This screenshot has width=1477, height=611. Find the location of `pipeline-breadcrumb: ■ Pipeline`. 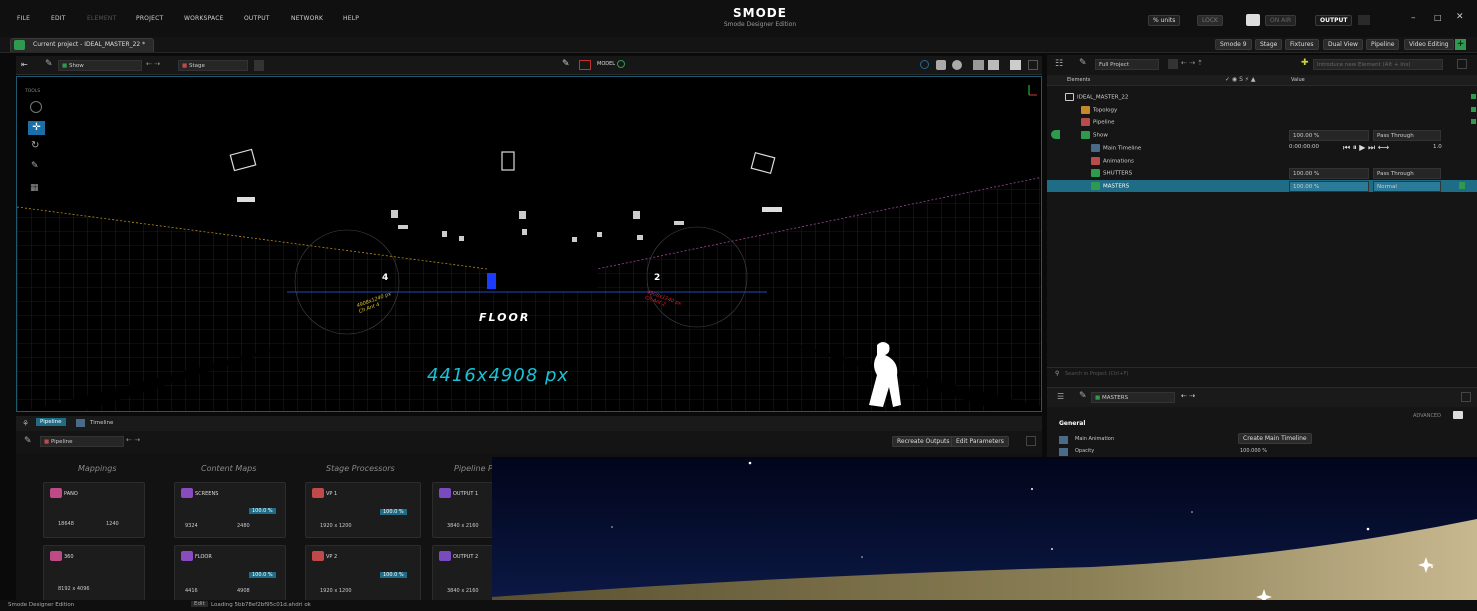

pipeline-breadcrumb: ■ Pipeline is located at coordinates (82, 441).